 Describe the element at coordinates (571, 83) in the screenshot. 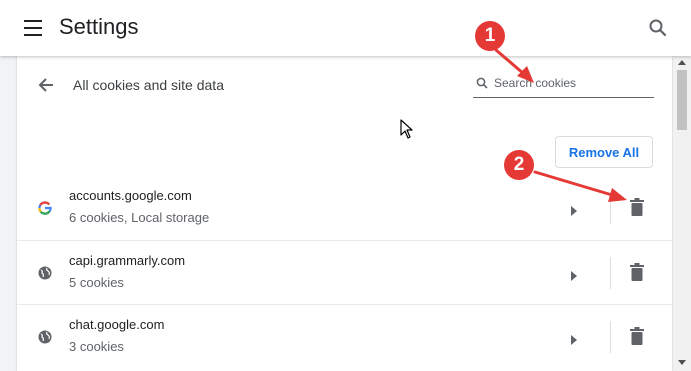

I see `search-cookies-input` at that location.